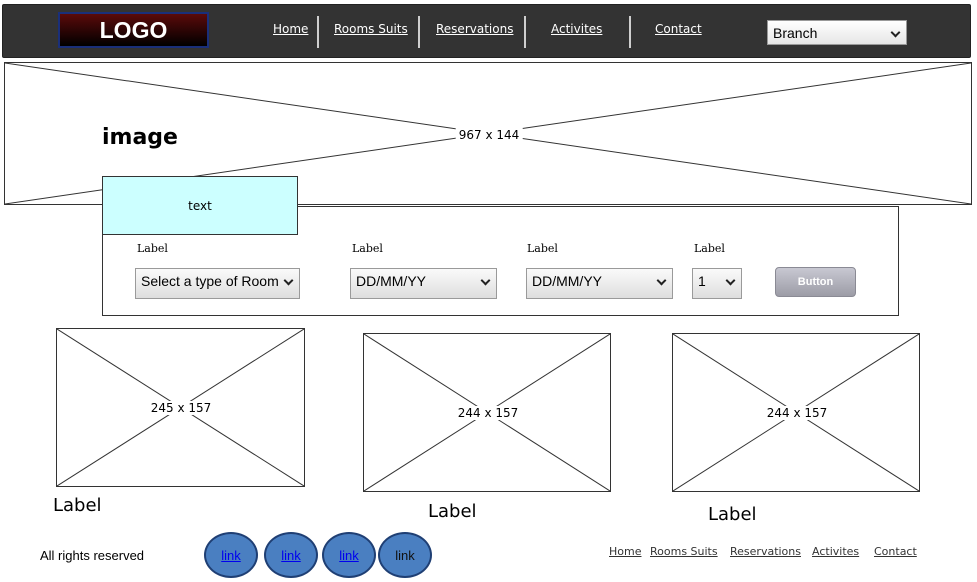 This screenshot has width=977, height=582. I want to click on footer-nav-activites: Activites, so click(835, 551).